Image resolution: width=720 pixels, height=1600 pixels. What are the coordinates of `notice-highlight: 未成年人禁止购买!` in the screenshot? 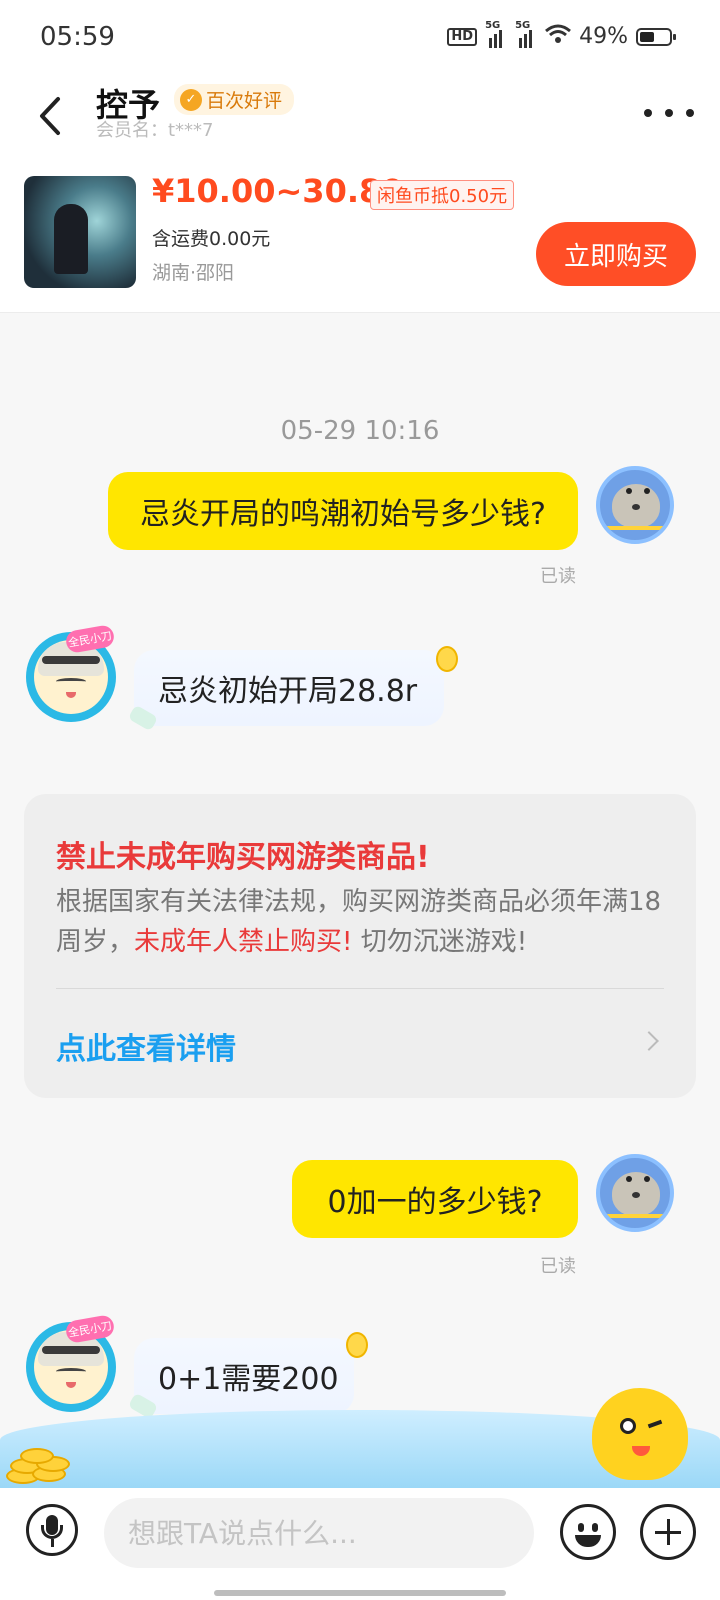 It's located at (243, 942).